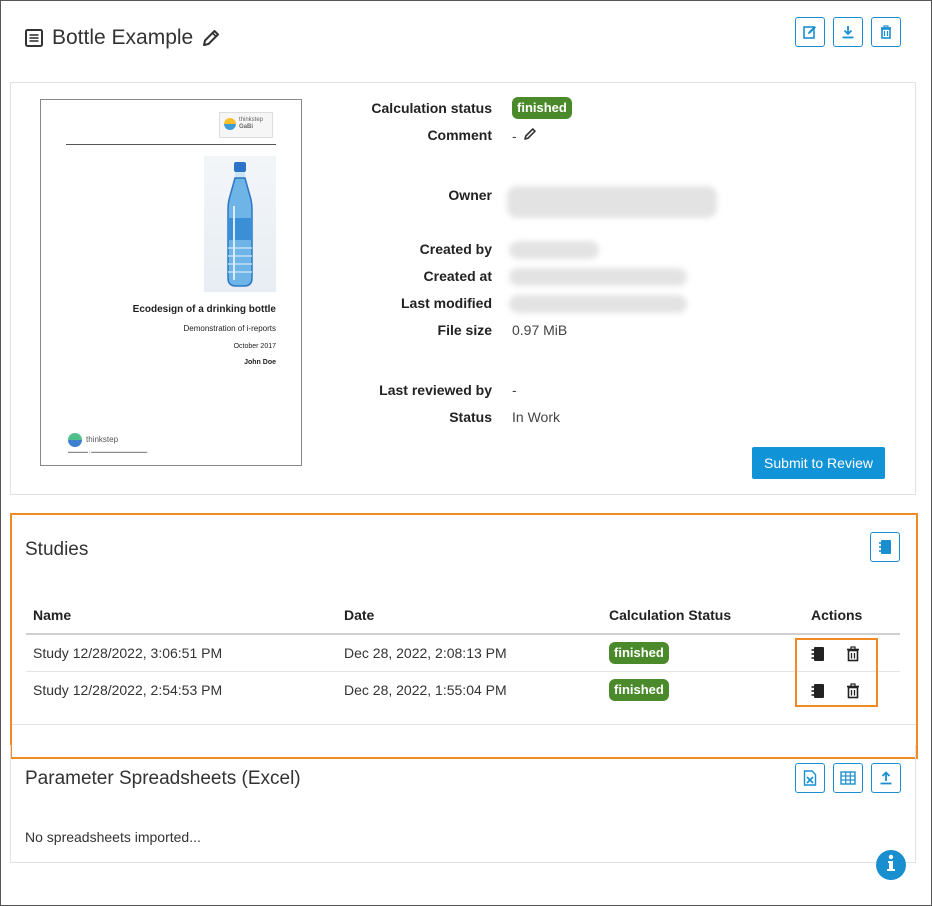  Describe the element at coordinates (514, 135) in the screenshot. I see `comment-text: -` at that location.